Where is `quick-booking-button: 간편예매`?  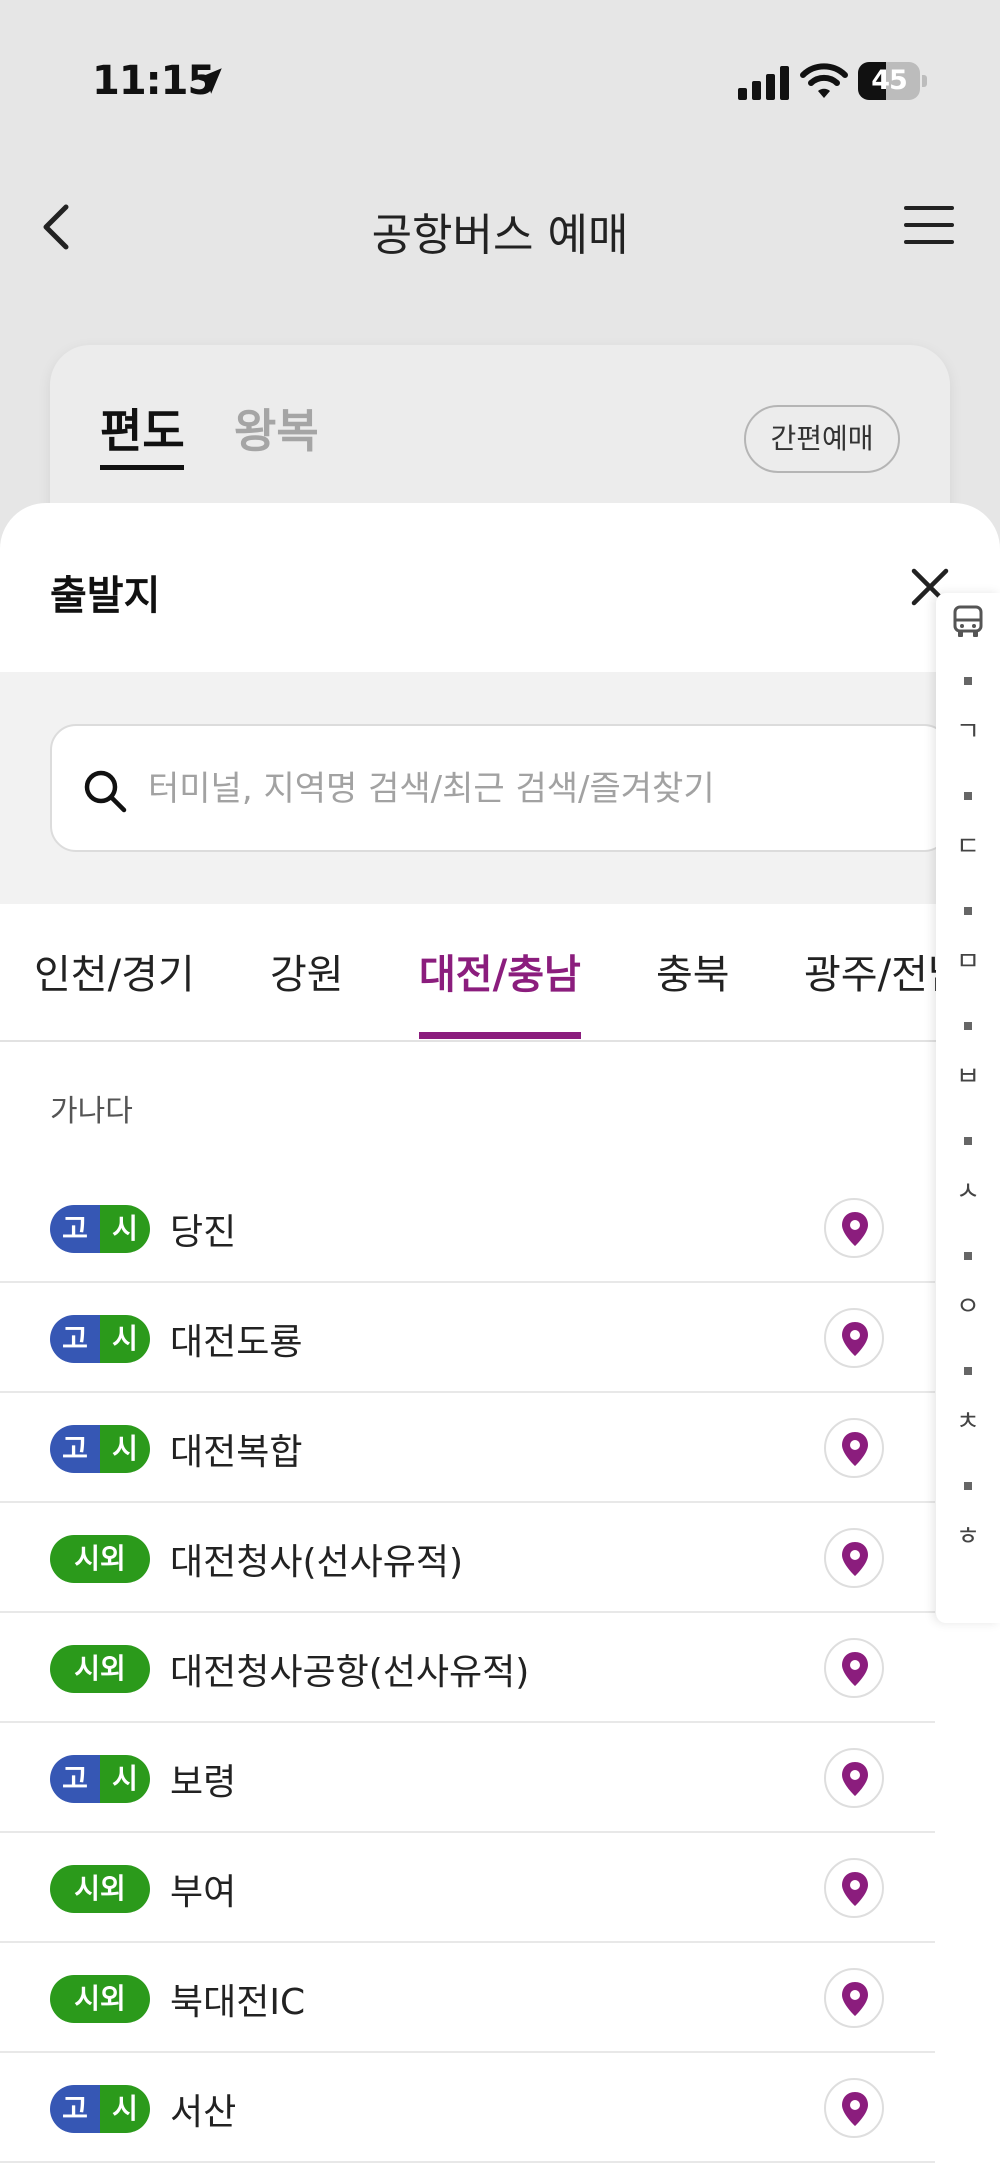
quick-booking-button: 간편예매 is located at coordinates (822, 439).